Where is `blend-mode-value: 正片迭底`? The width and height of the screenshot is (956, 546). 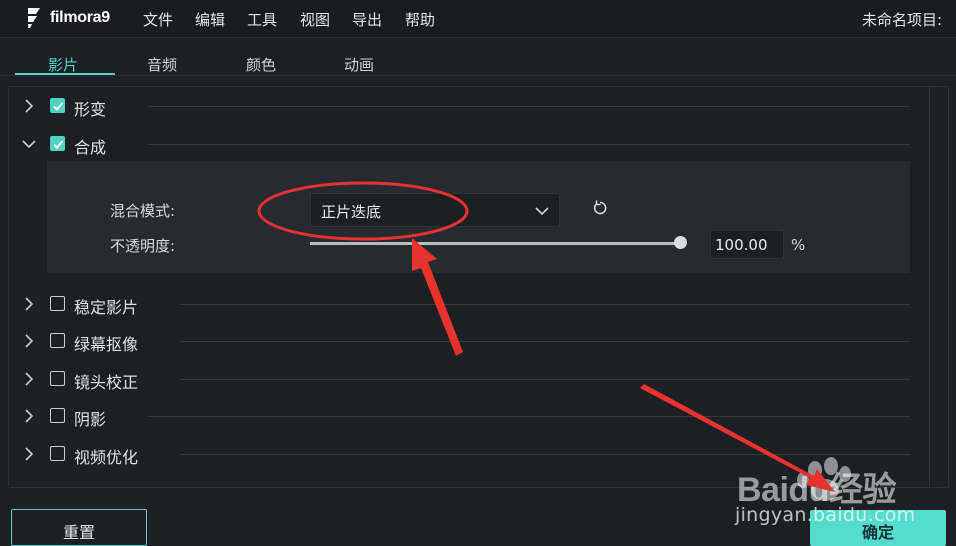 blend-mode-value: 正片迭底 is located at coordinates (351, 212).